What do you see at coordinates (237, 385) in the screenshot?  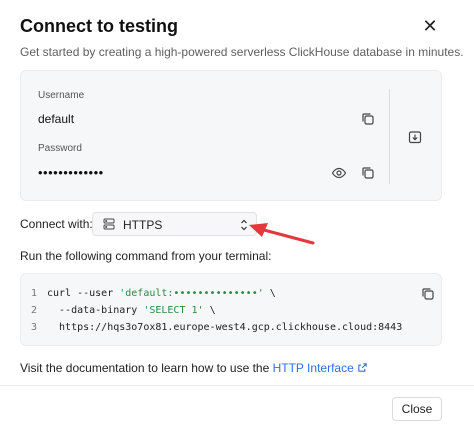 I see `footer-divider` at bounding box center [237, 385].